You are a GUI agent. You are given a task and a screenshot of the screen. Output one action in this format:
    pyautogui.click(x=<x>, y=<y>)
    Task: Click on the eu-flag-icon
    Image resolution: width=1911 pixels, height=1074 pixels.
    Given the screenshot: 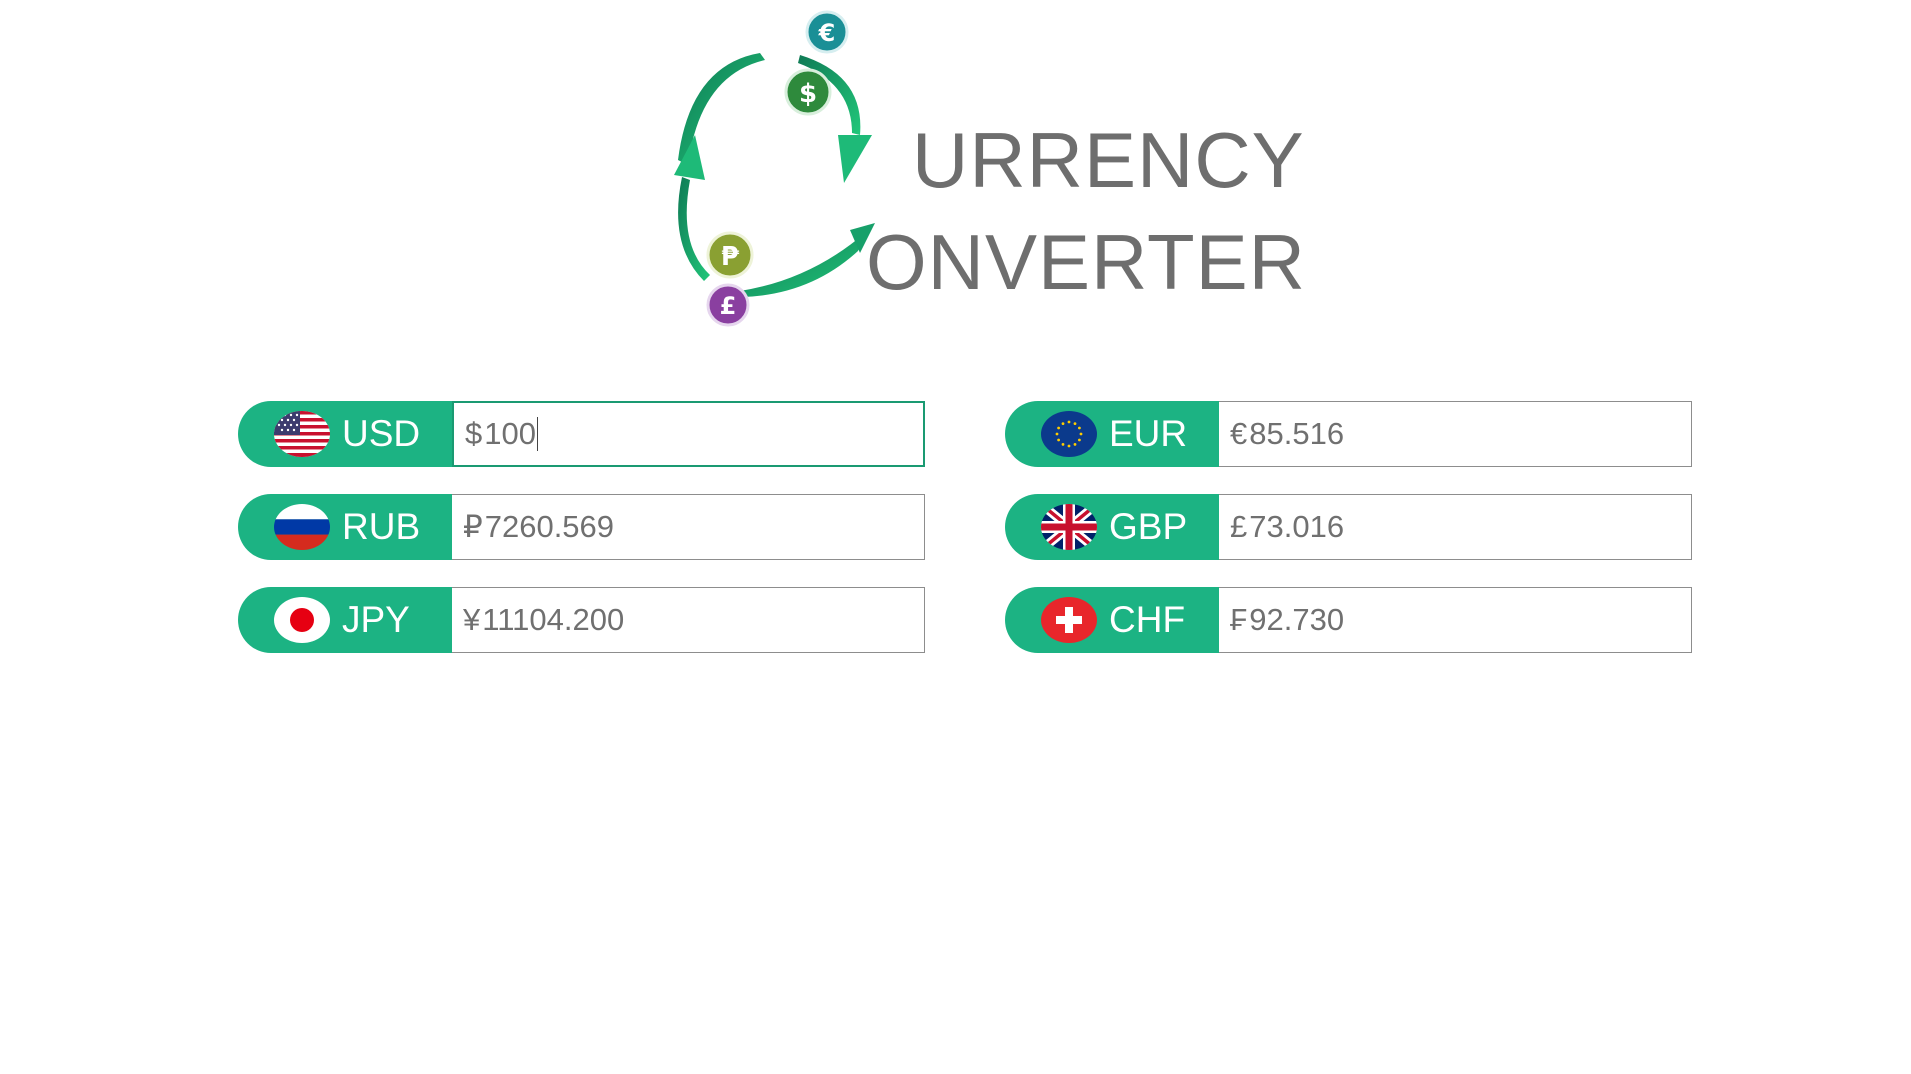 What is the action you would take?
    pyautogui.click(x=1069, y=434)
    